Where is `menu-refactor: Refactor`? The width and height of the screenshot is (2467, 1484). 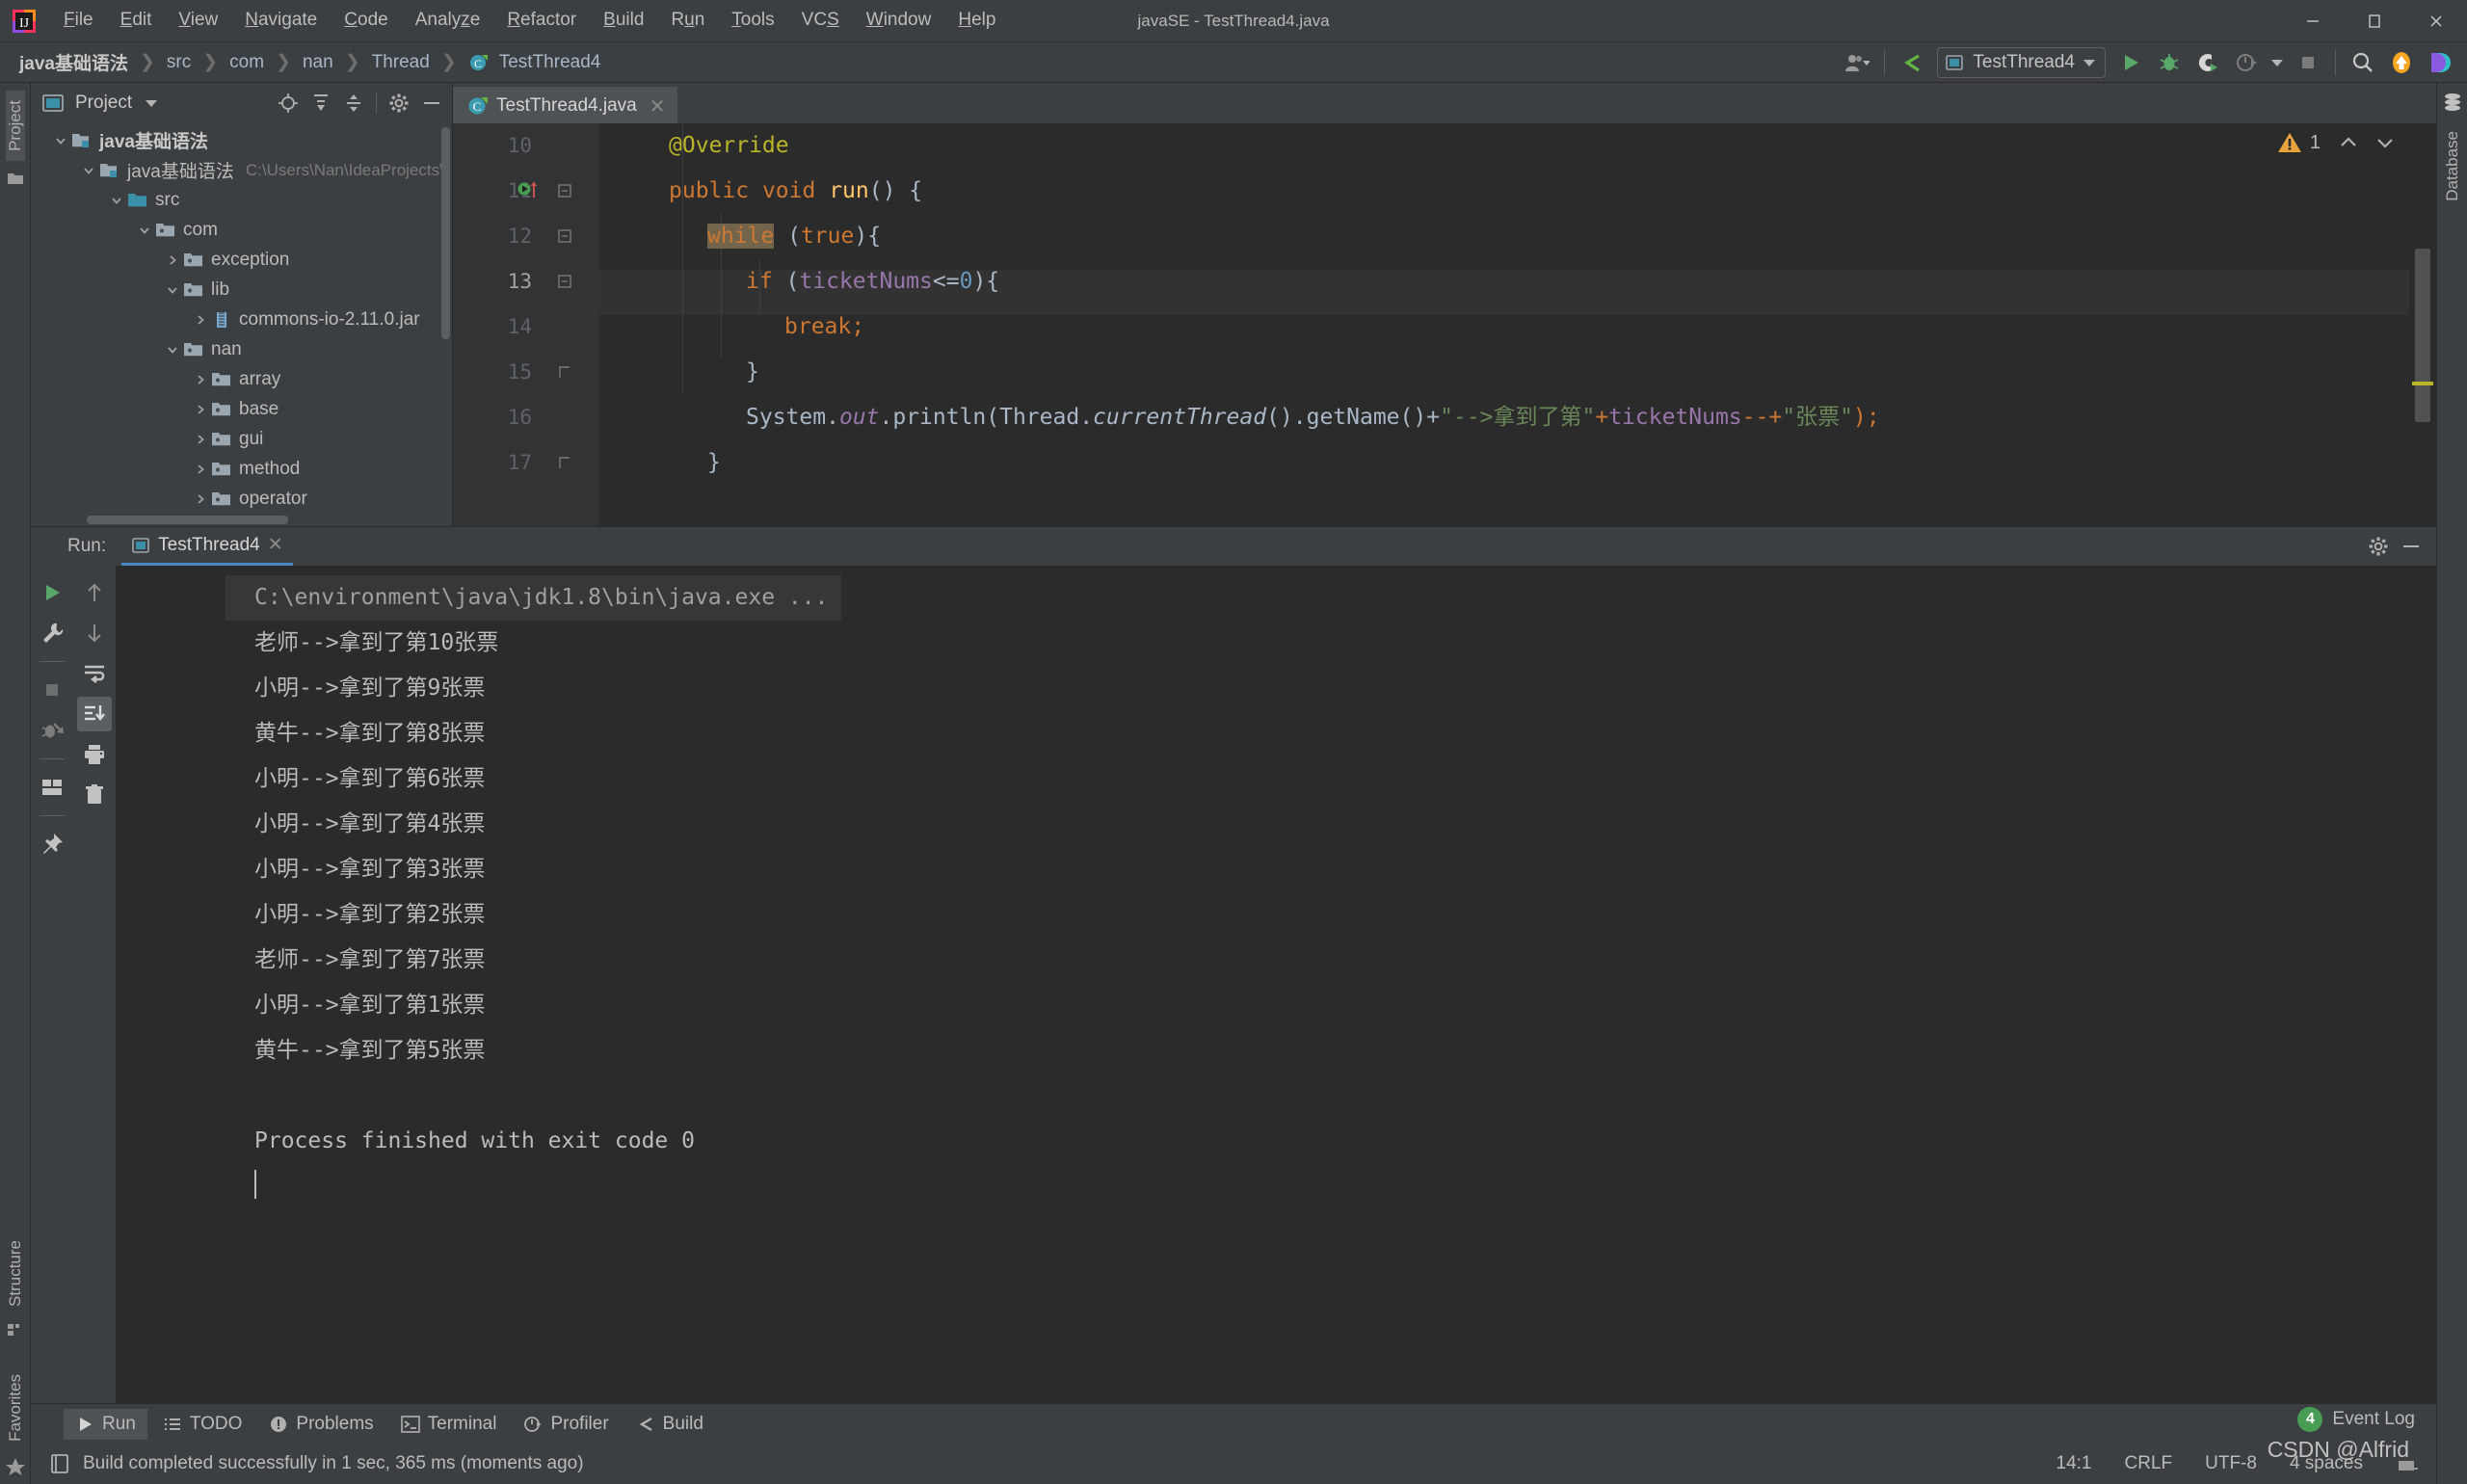
menu-refactor: Refactor is located at coordinates (541, 21).